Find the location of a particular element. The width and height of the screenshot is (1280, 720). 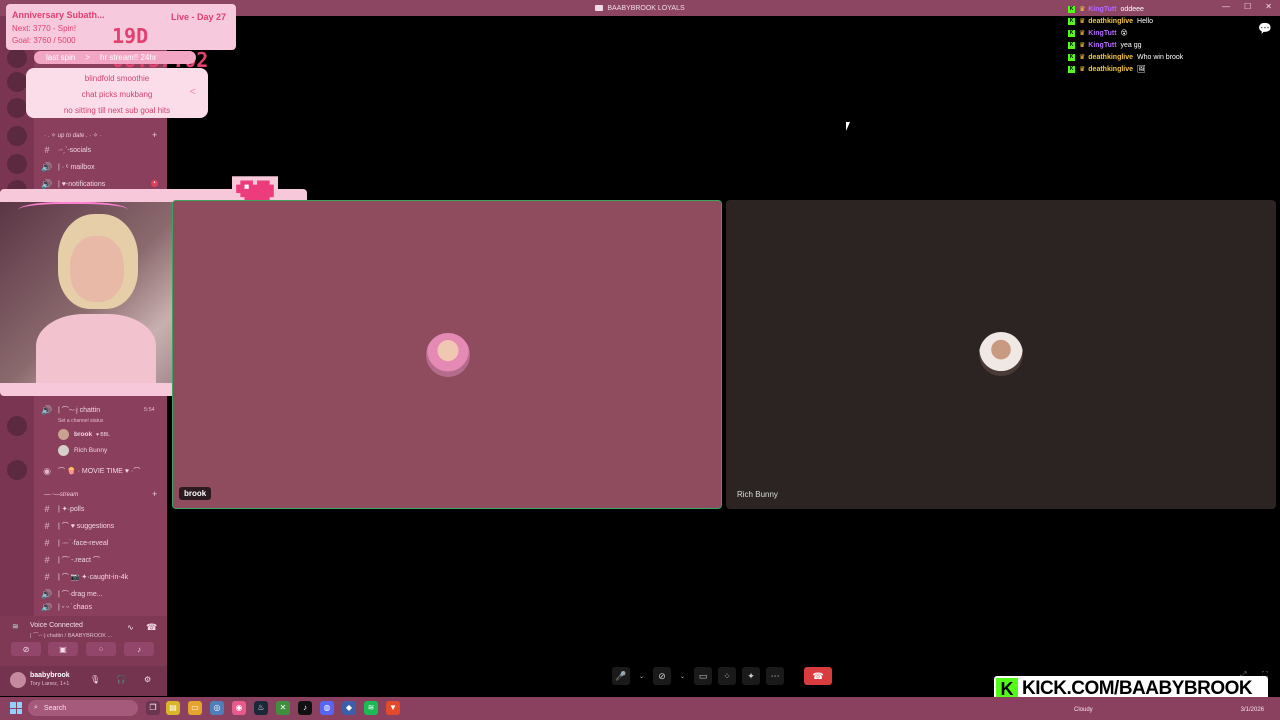

windows-start-icon is located at coordinates (16, 708).